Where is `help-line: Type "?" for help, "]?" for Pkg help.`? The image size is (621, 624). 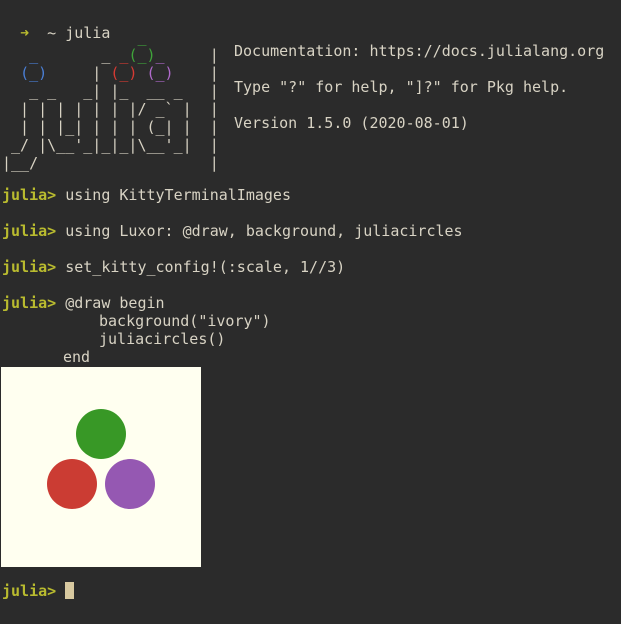 help-line: Type "?" for help, "]?" for Pkg help. is located at coordinates (401, 87).